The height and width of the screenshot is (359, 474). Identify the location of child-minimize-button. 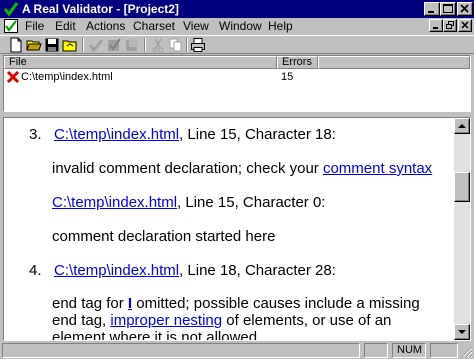
(436, 25).